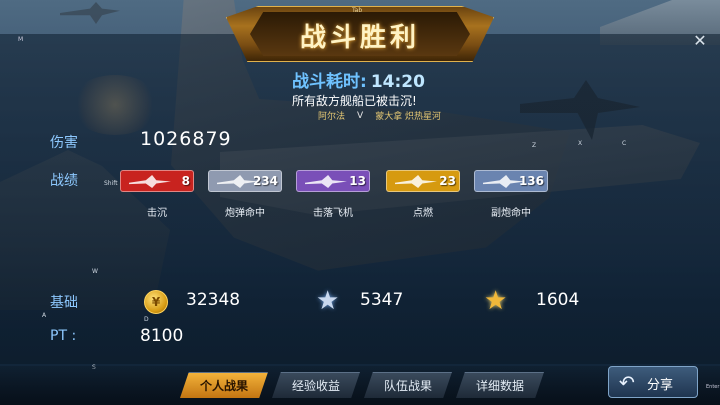 This screenshot has height=405, width=720. Describe the element at coordinates (496, 301) in the screenshot. I see `gold-star-icon: ★` at that location.